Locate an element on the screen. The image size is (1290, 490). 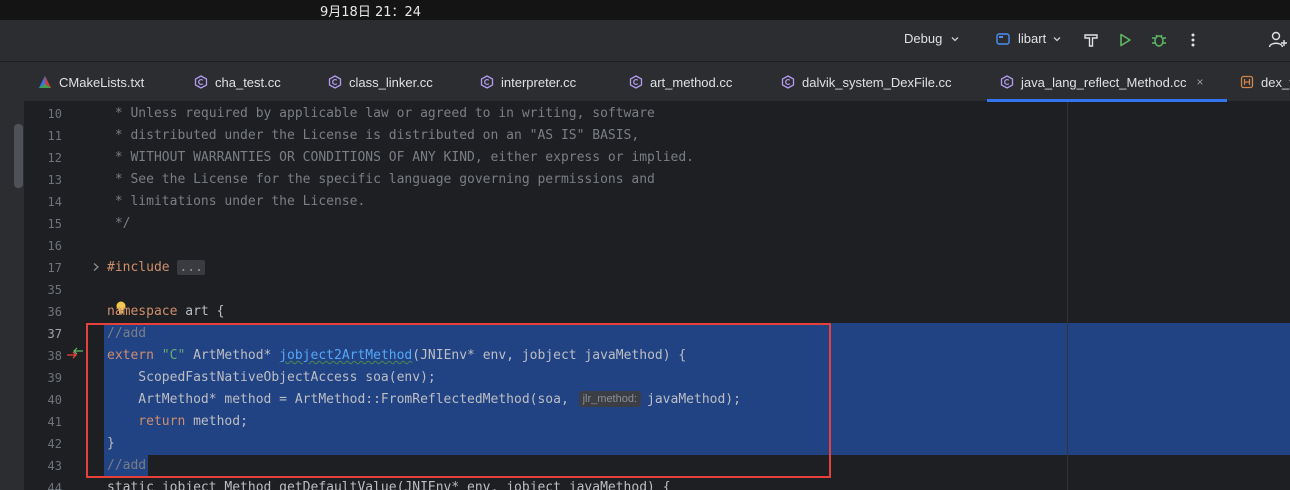
tab-java-lang-reflect-method: java_lang_reflect_Method.cc × is located at coordinates (1107, 82).